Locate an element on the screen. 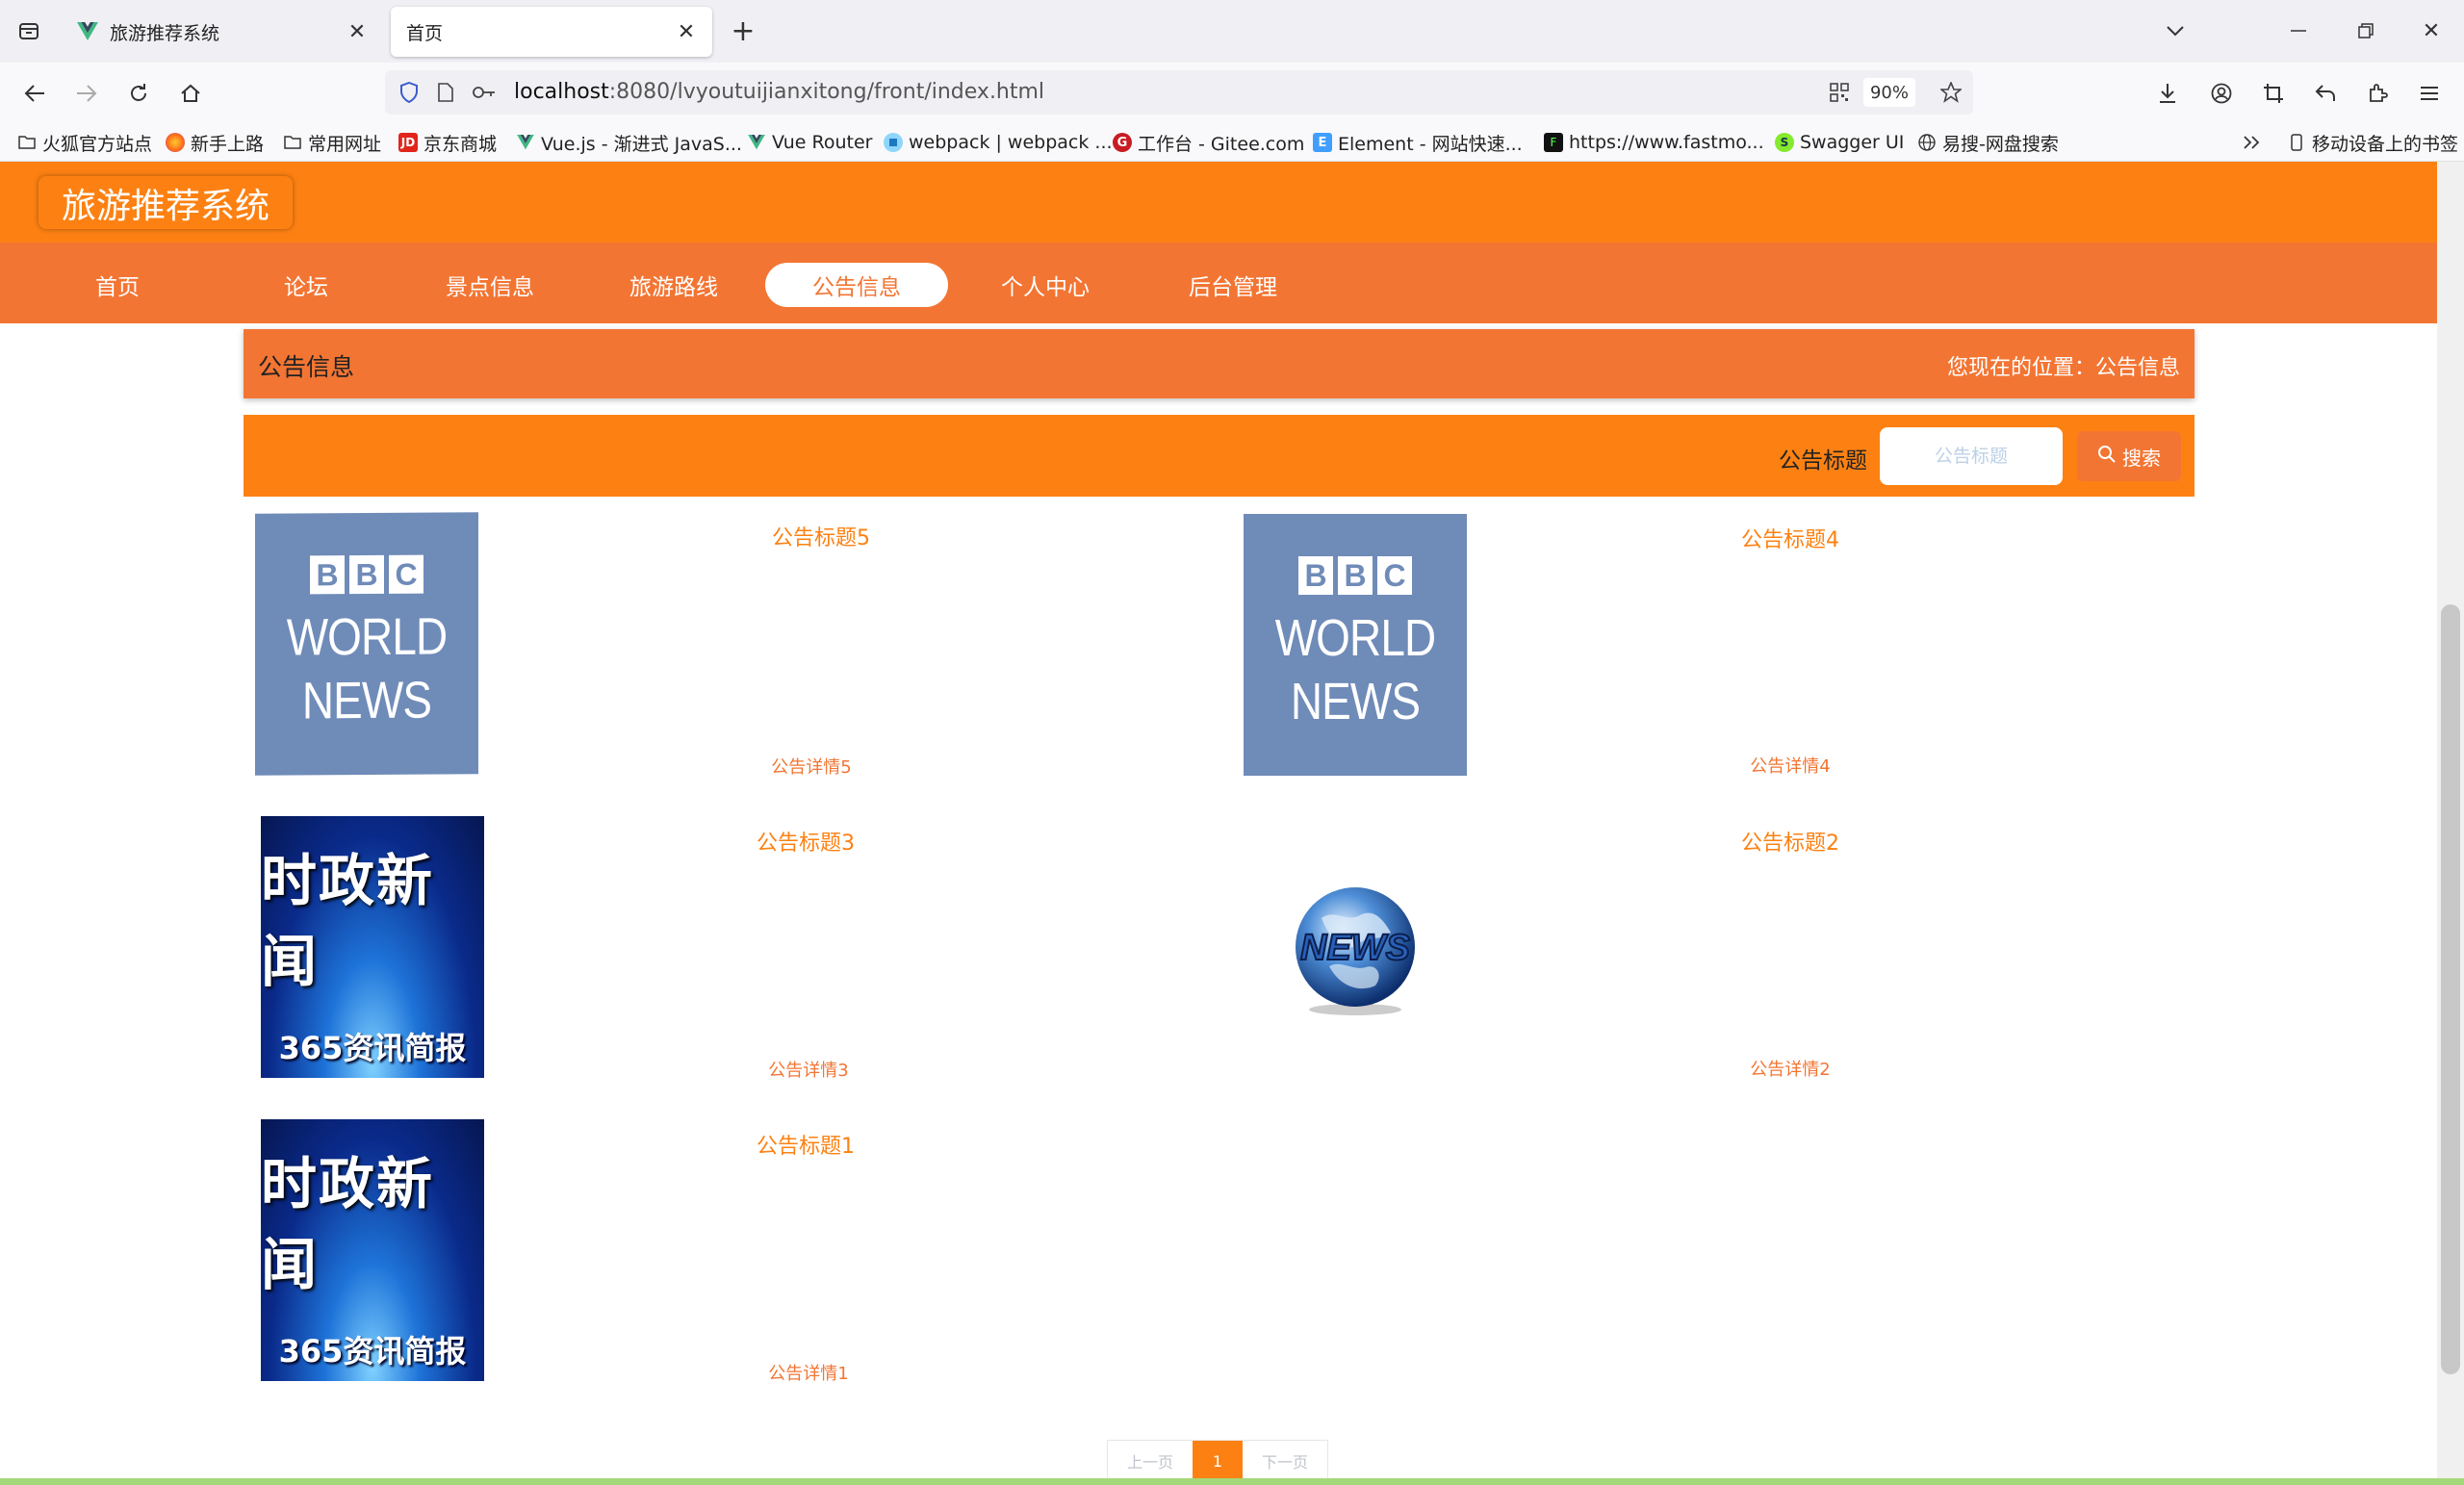  chevron-double-right-icon is located at coordinates (2252, 142).